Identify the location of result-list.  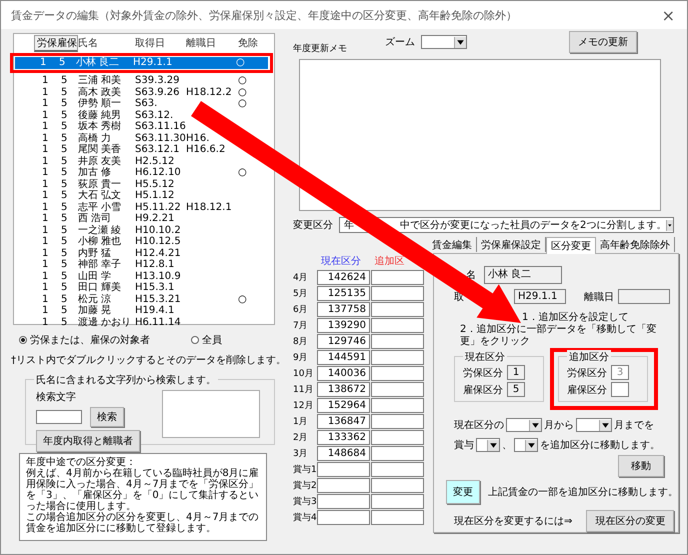
(211, 414).